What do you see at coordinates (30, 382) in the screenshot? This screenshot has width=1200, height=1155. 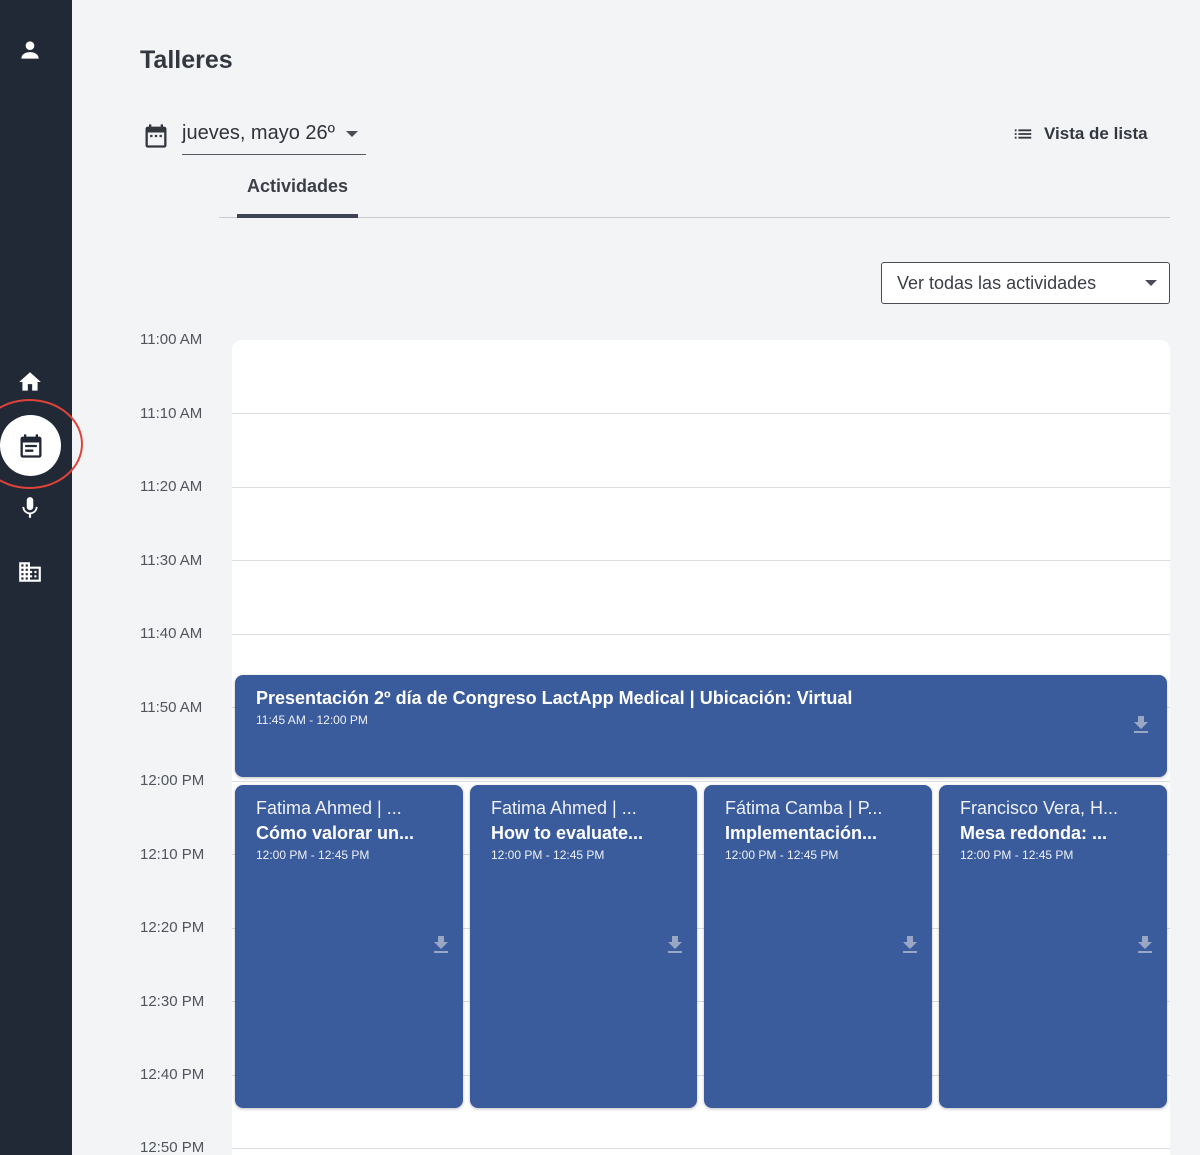 I see `home-icon` at bounding box center [30, 382].